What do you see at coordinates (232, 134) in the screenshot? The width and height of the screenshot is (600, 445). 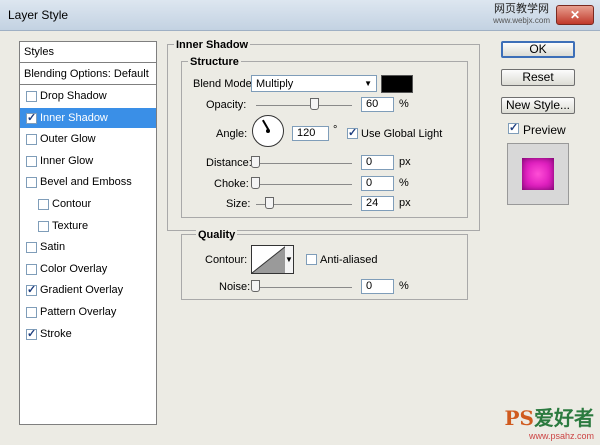 I see `angle-label: Angle:` at bounding box center [232, 134].